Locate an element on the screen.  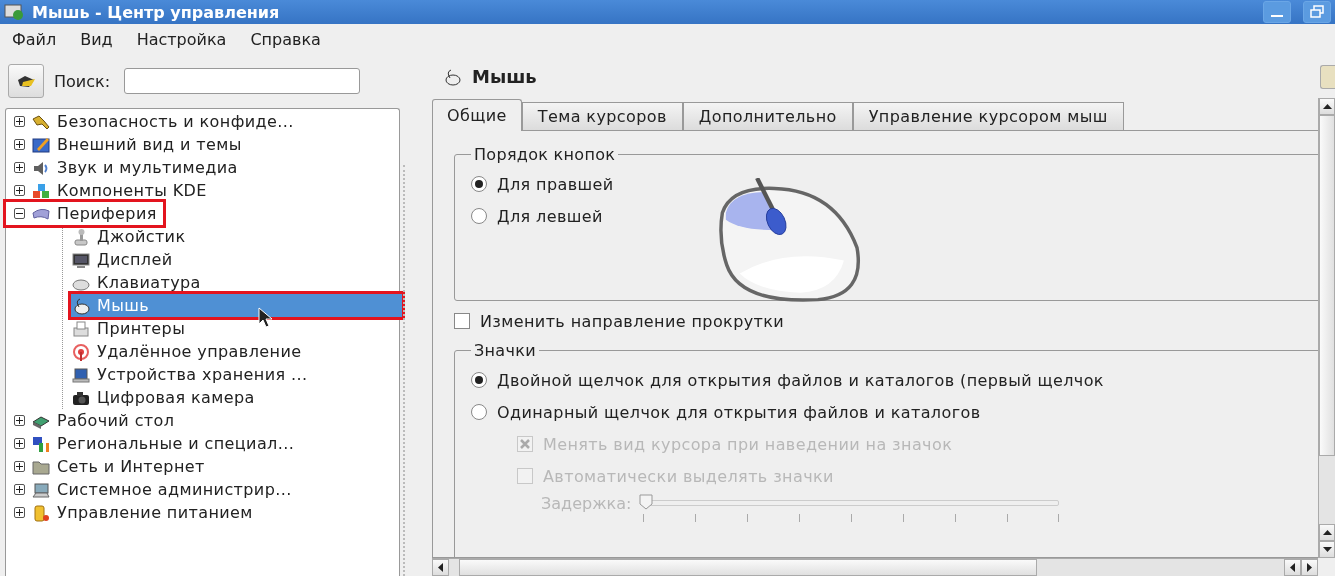
window-title: Мышь - Центр управления is located at coordinates (156, 12).